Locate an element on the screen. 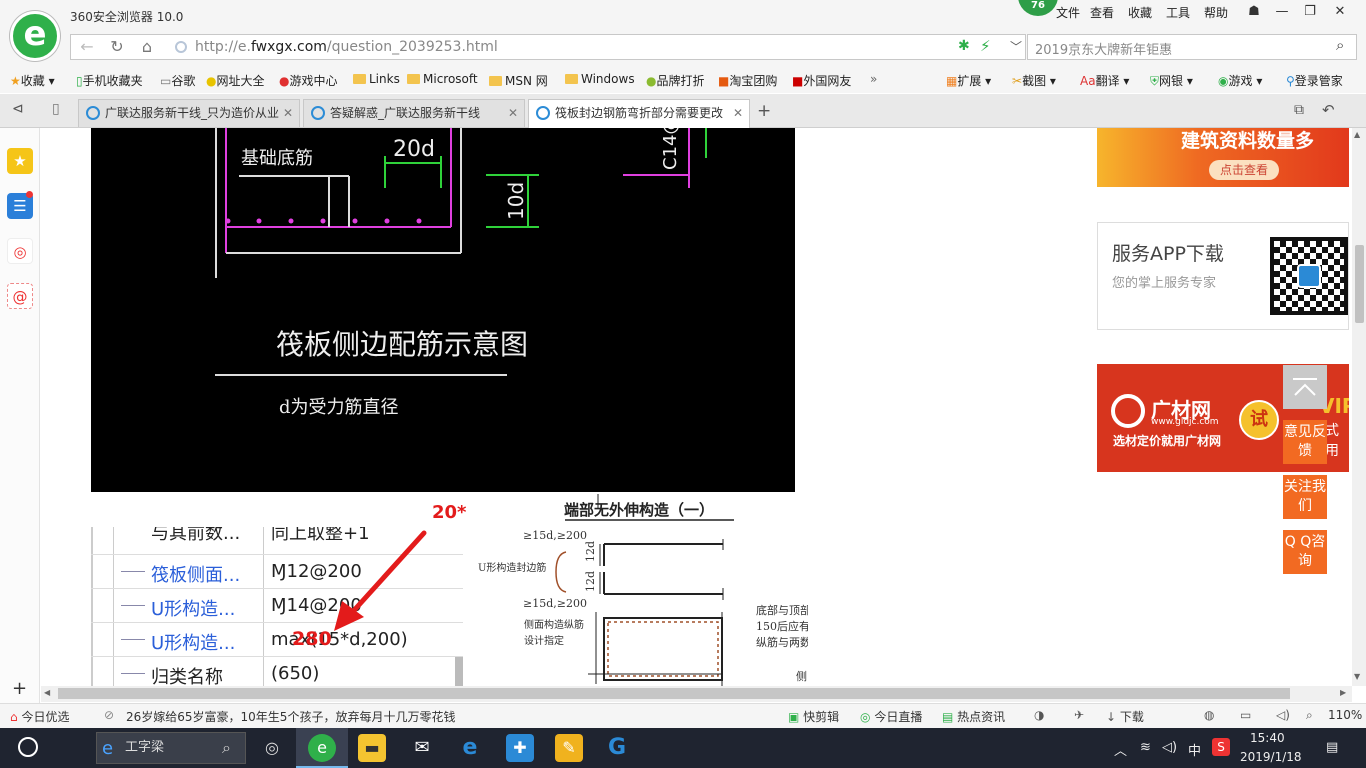 Image resolution: width=1366 pixels, height=768 pixels. back-arrow-icon: ← is located at coordinates (87, 47).